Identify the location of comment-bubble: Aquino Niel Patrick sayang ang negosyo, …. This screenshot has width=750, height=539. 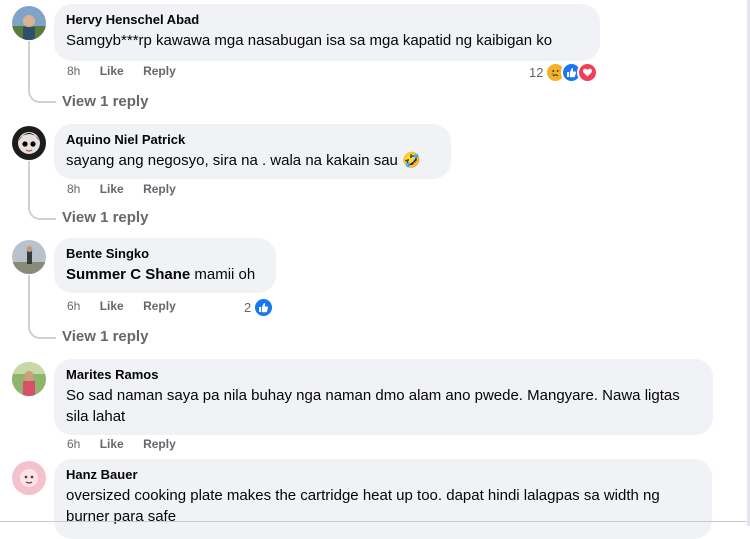
(252, 151).